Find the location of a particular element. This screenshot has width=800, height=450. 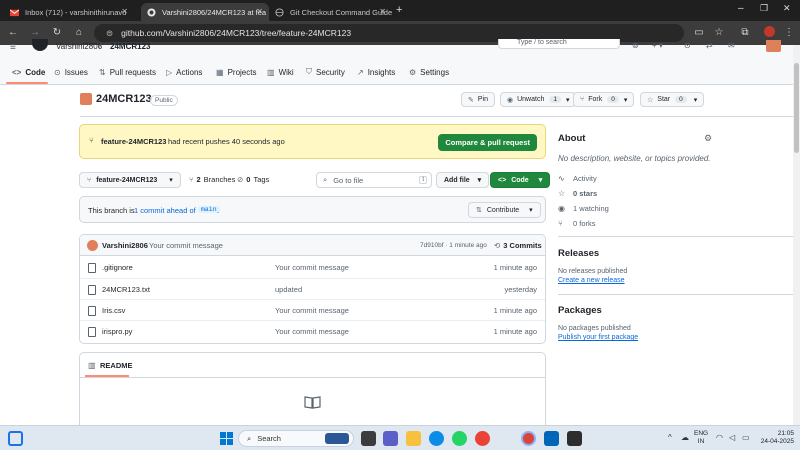

scrollbar-thumb is located at coordinates (796, 108).